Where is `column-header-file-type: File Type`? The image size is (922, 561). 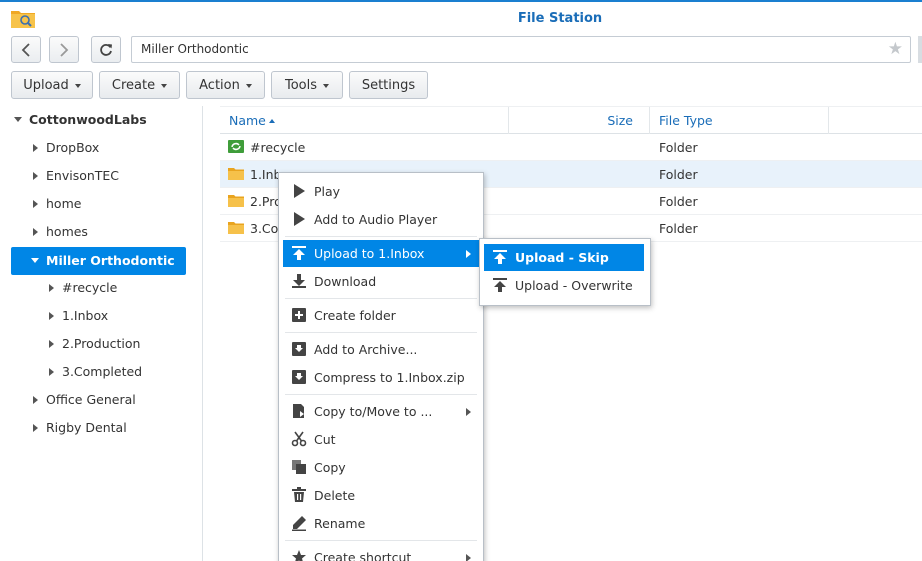
column-header-file-type: File Type is located at coordinates (739, 120).